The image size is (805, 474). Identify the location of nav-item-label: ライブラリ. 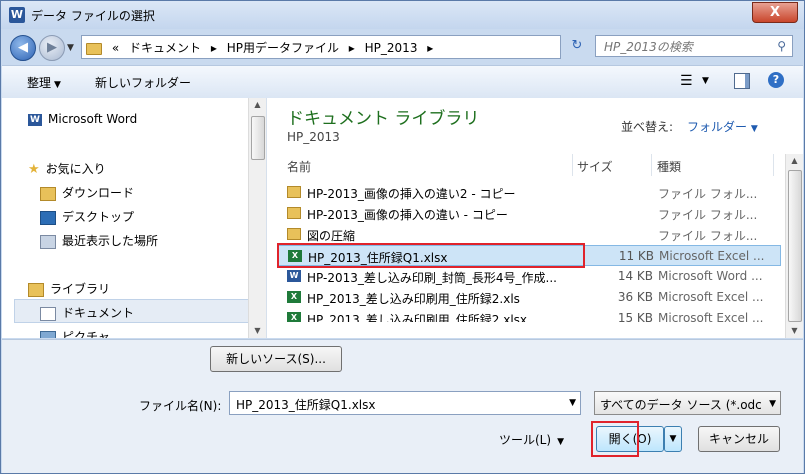
(80, 289).